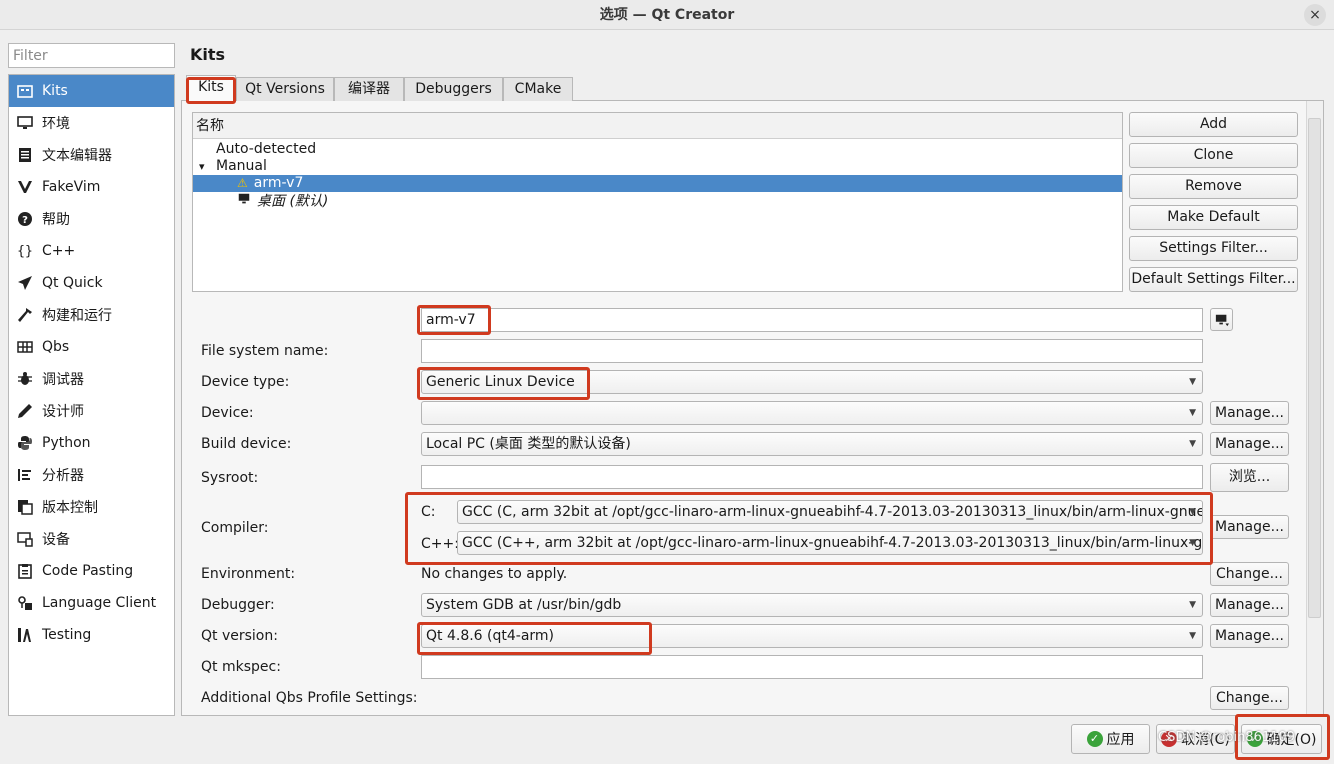 The width and height of the screenshot is (1334, 764). I want to click on sidebar-item-cpp: {} C++, so click(91, 251).